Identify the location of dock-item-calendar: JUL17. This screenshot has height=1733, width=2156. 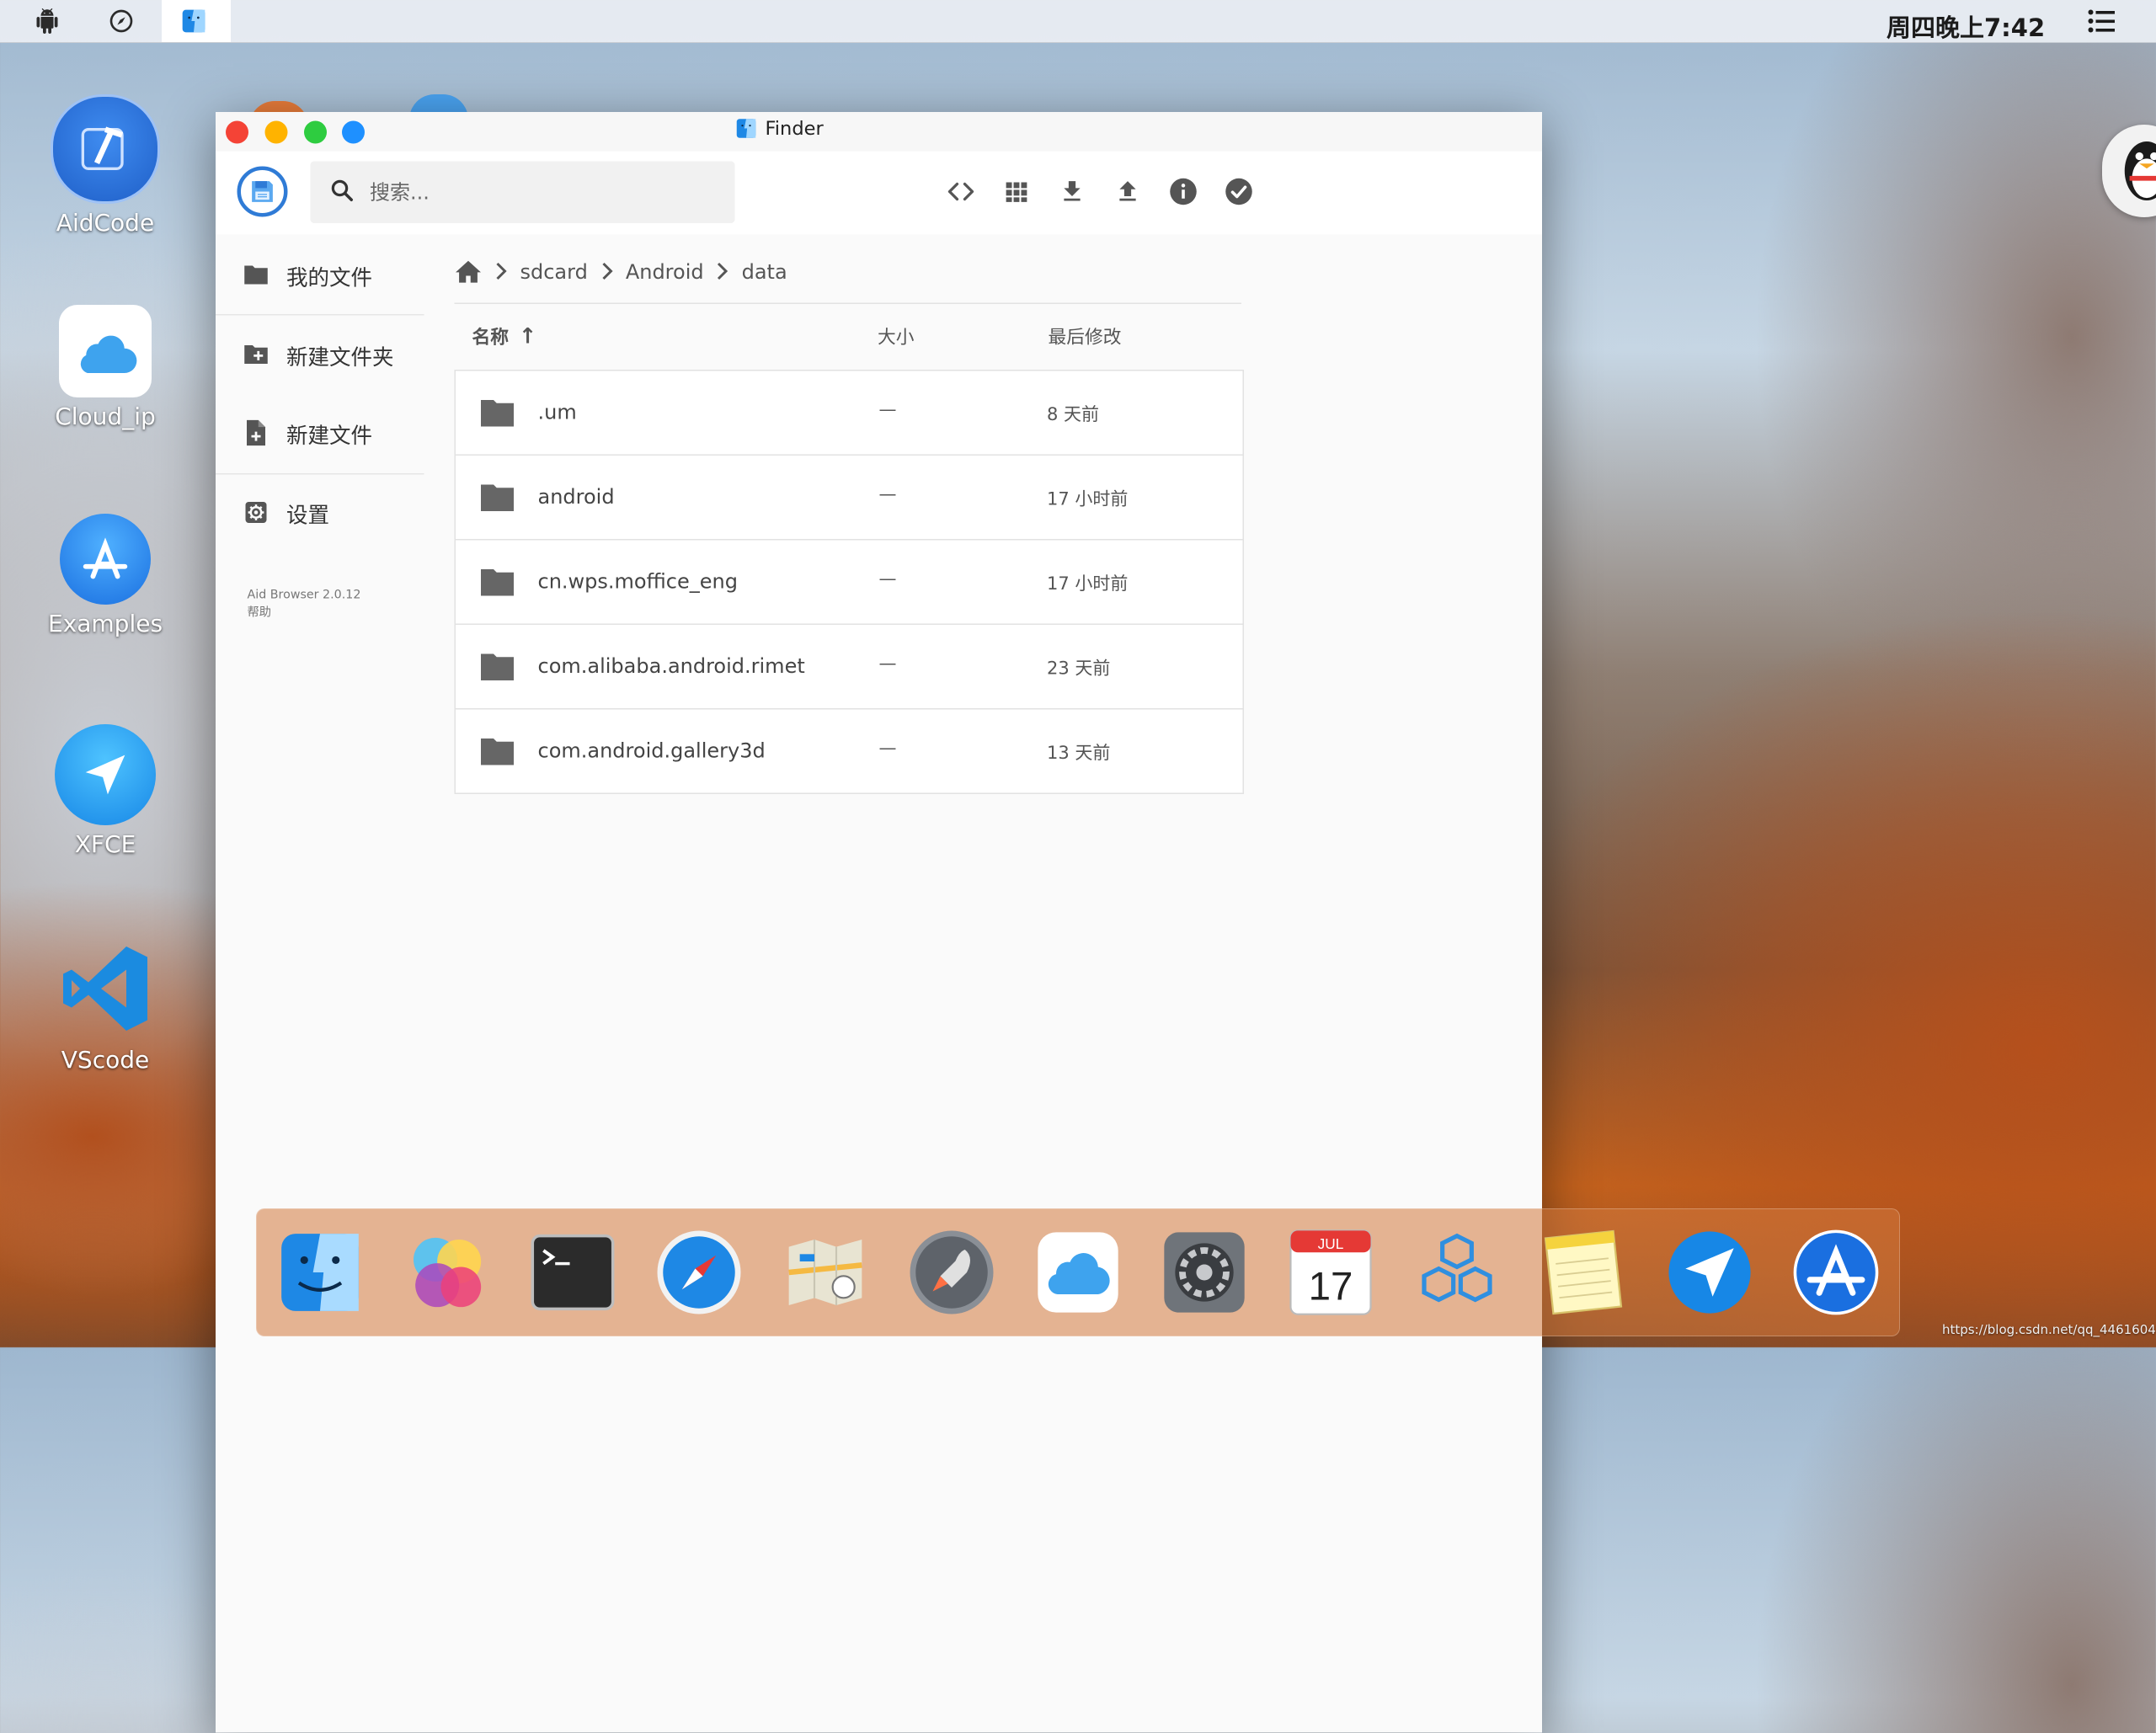
(1330, 1272).